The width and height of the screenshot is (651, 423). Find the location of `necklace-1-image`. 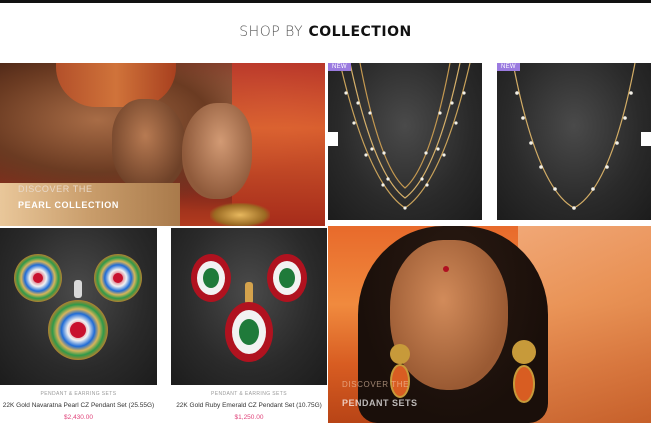

necklace-1-image is located at coordinates (405, 136).